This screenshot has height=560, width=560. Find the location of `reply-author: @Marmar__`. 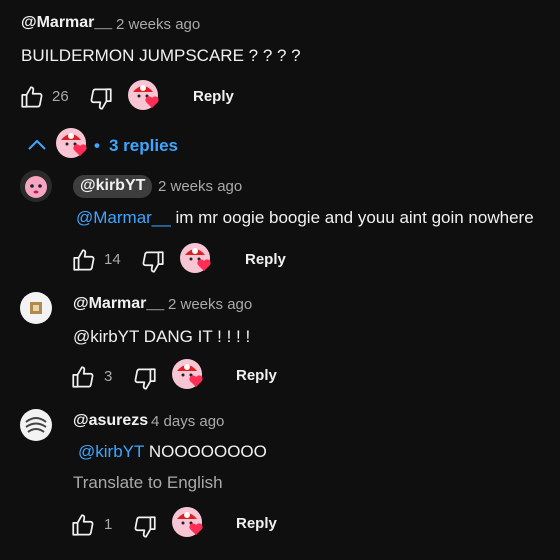

reply-author: @Marmar__ is located at coordinates (118, 304).